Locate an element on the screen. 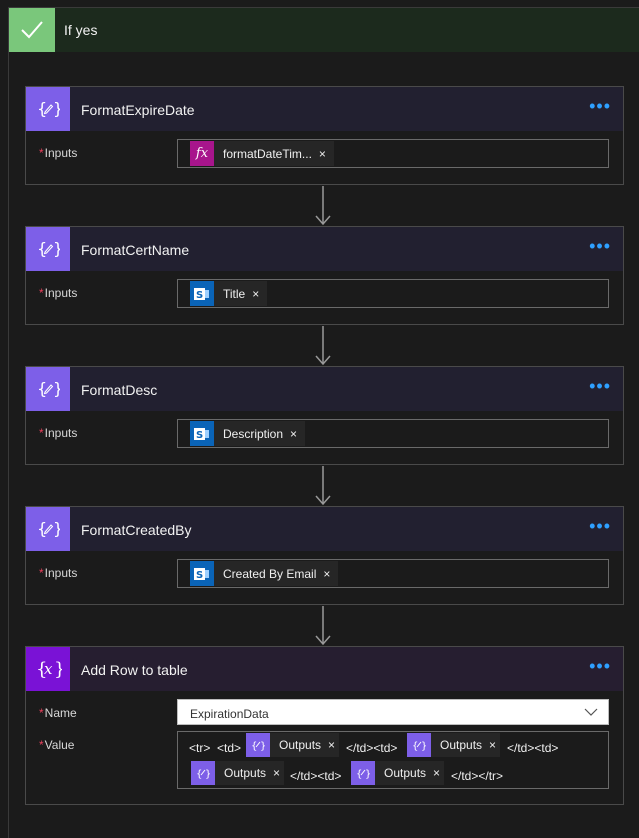 The height and width of the screenshot is (838, 639). value-text-close-end: </td></tr> is located at coordinates (477, 776).